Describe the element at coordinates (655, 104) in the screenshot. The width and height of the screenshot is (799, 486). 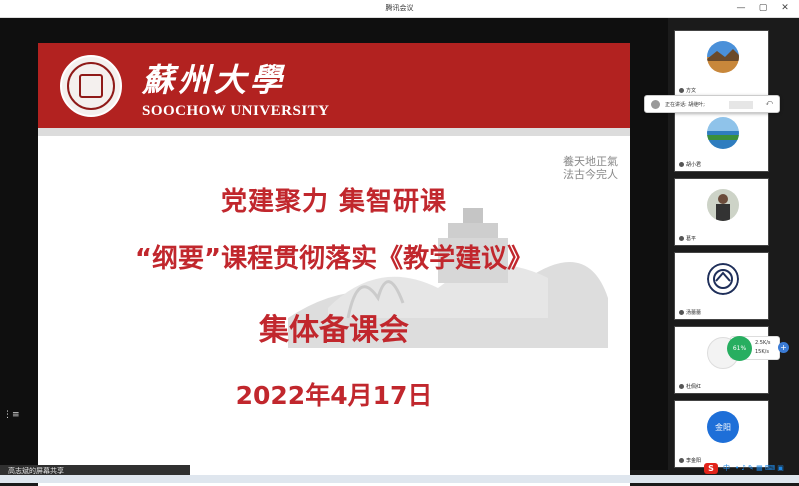
I see `speaker-icon` at that location.